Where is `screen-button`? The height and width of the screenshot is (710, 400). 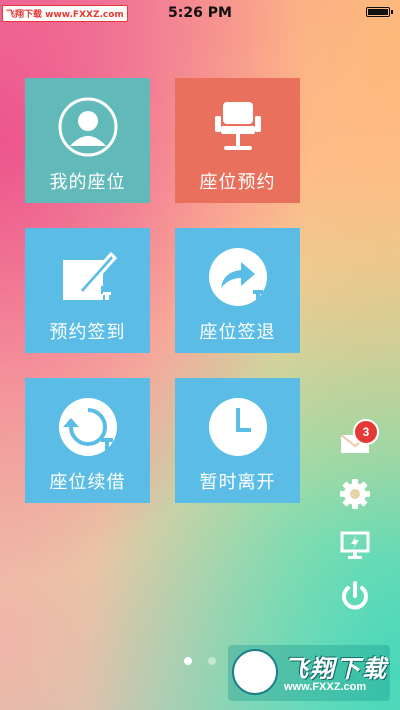 screen-button is located at coordinates (355, 545).